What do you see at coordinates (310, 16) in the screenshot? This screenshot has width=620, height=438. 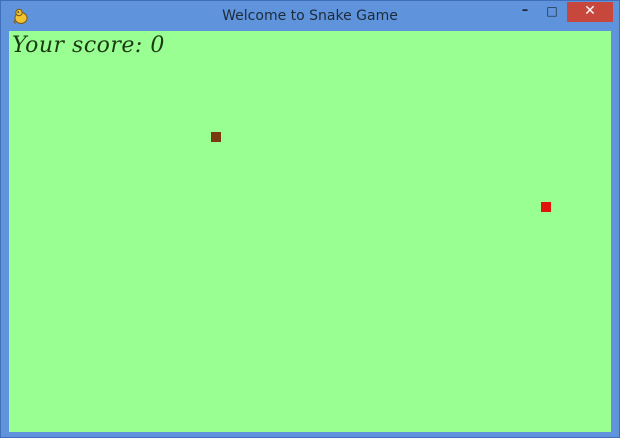 I see `title-bar: Welcome to Snake Game – □ ✕` at bounding box center [310, 16].